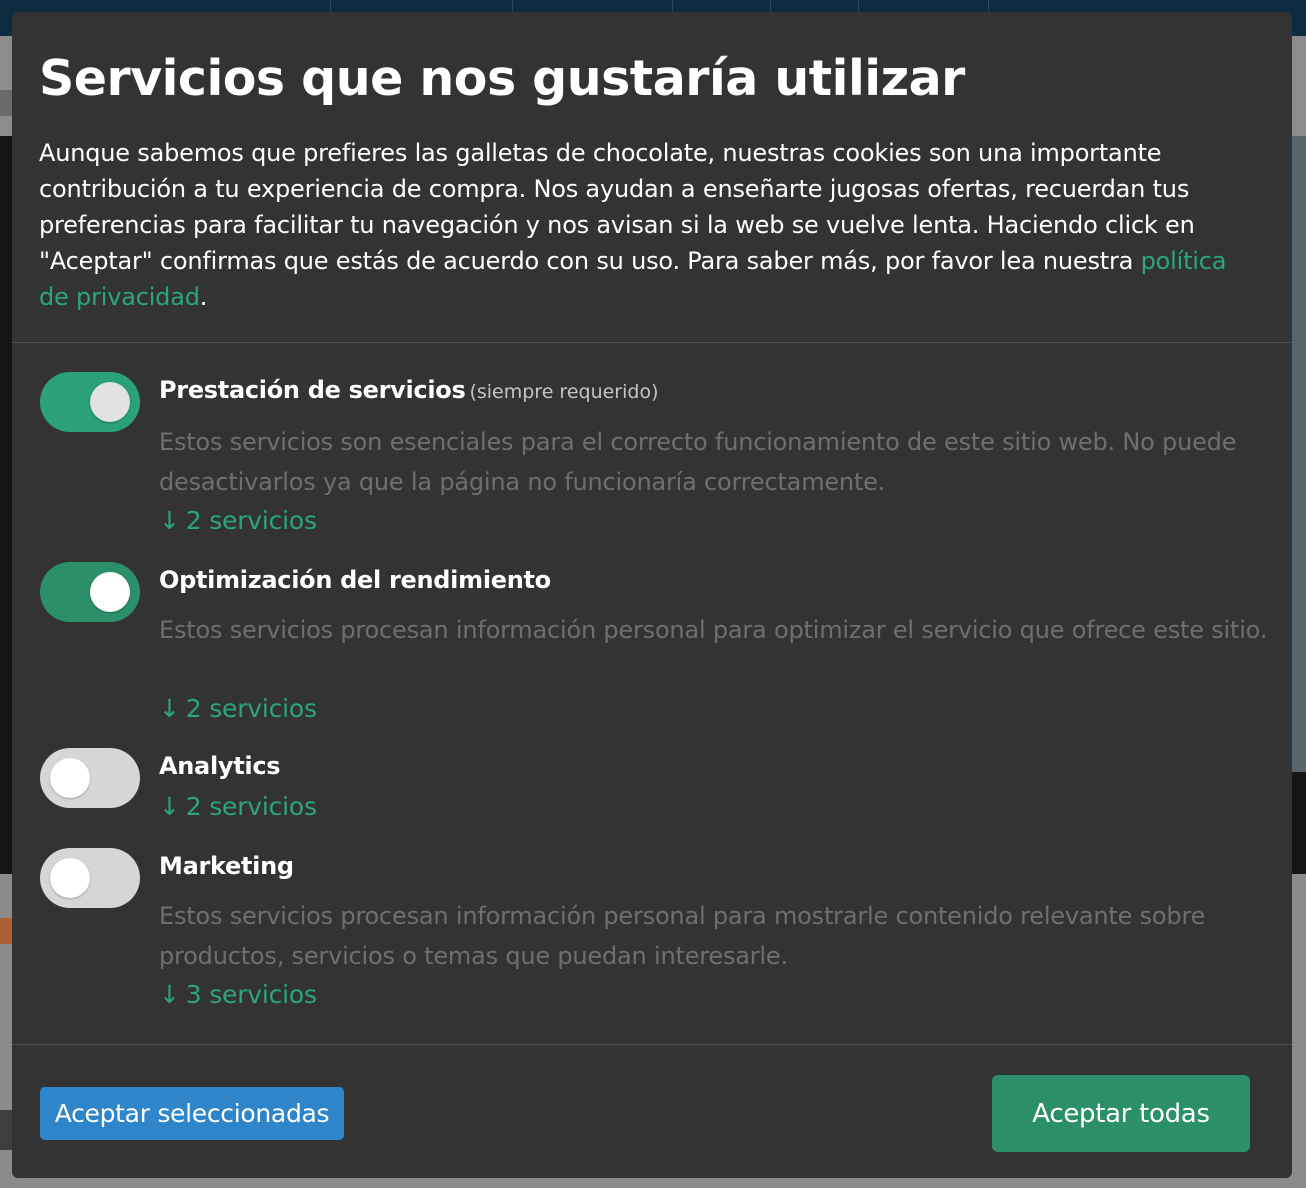 The image size is (1306, 1188). What do you see at coordinates (226, 866) in the screenshot?
I see `purpose-title: Marketing` at bounding box center [226, 866].